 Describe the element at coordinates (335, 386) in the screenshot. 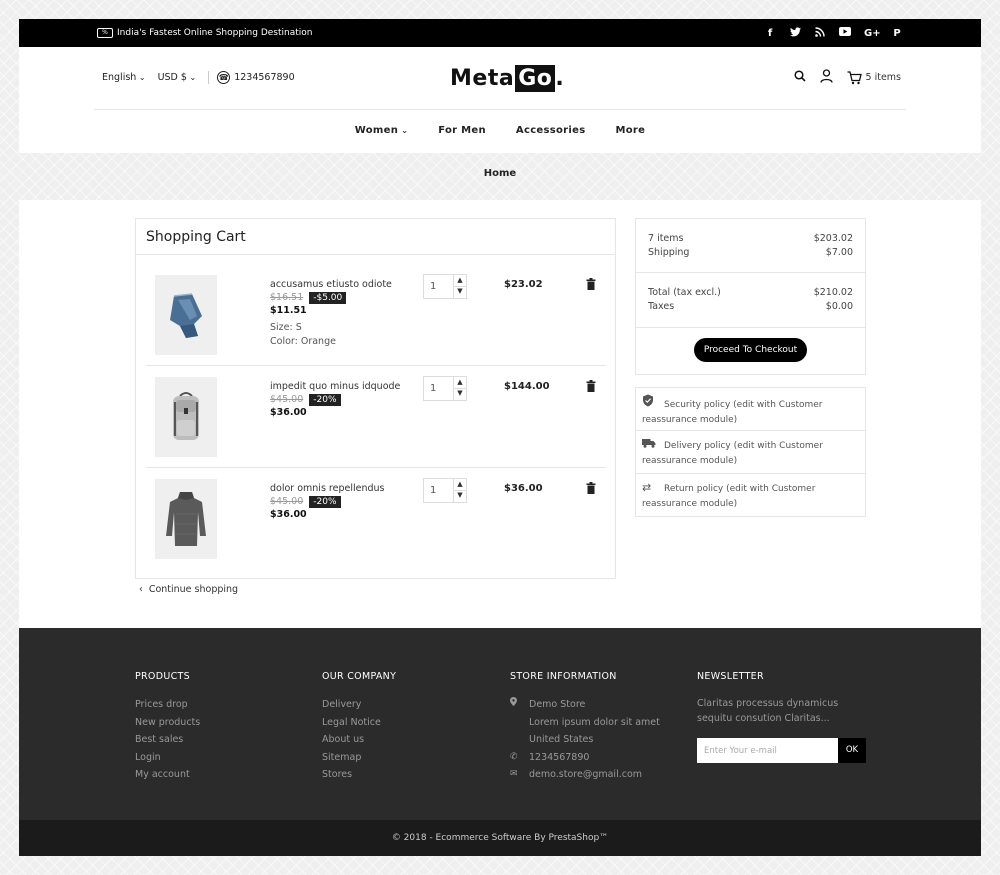

I see `item-name: impedit quo minus idquode` at that location.